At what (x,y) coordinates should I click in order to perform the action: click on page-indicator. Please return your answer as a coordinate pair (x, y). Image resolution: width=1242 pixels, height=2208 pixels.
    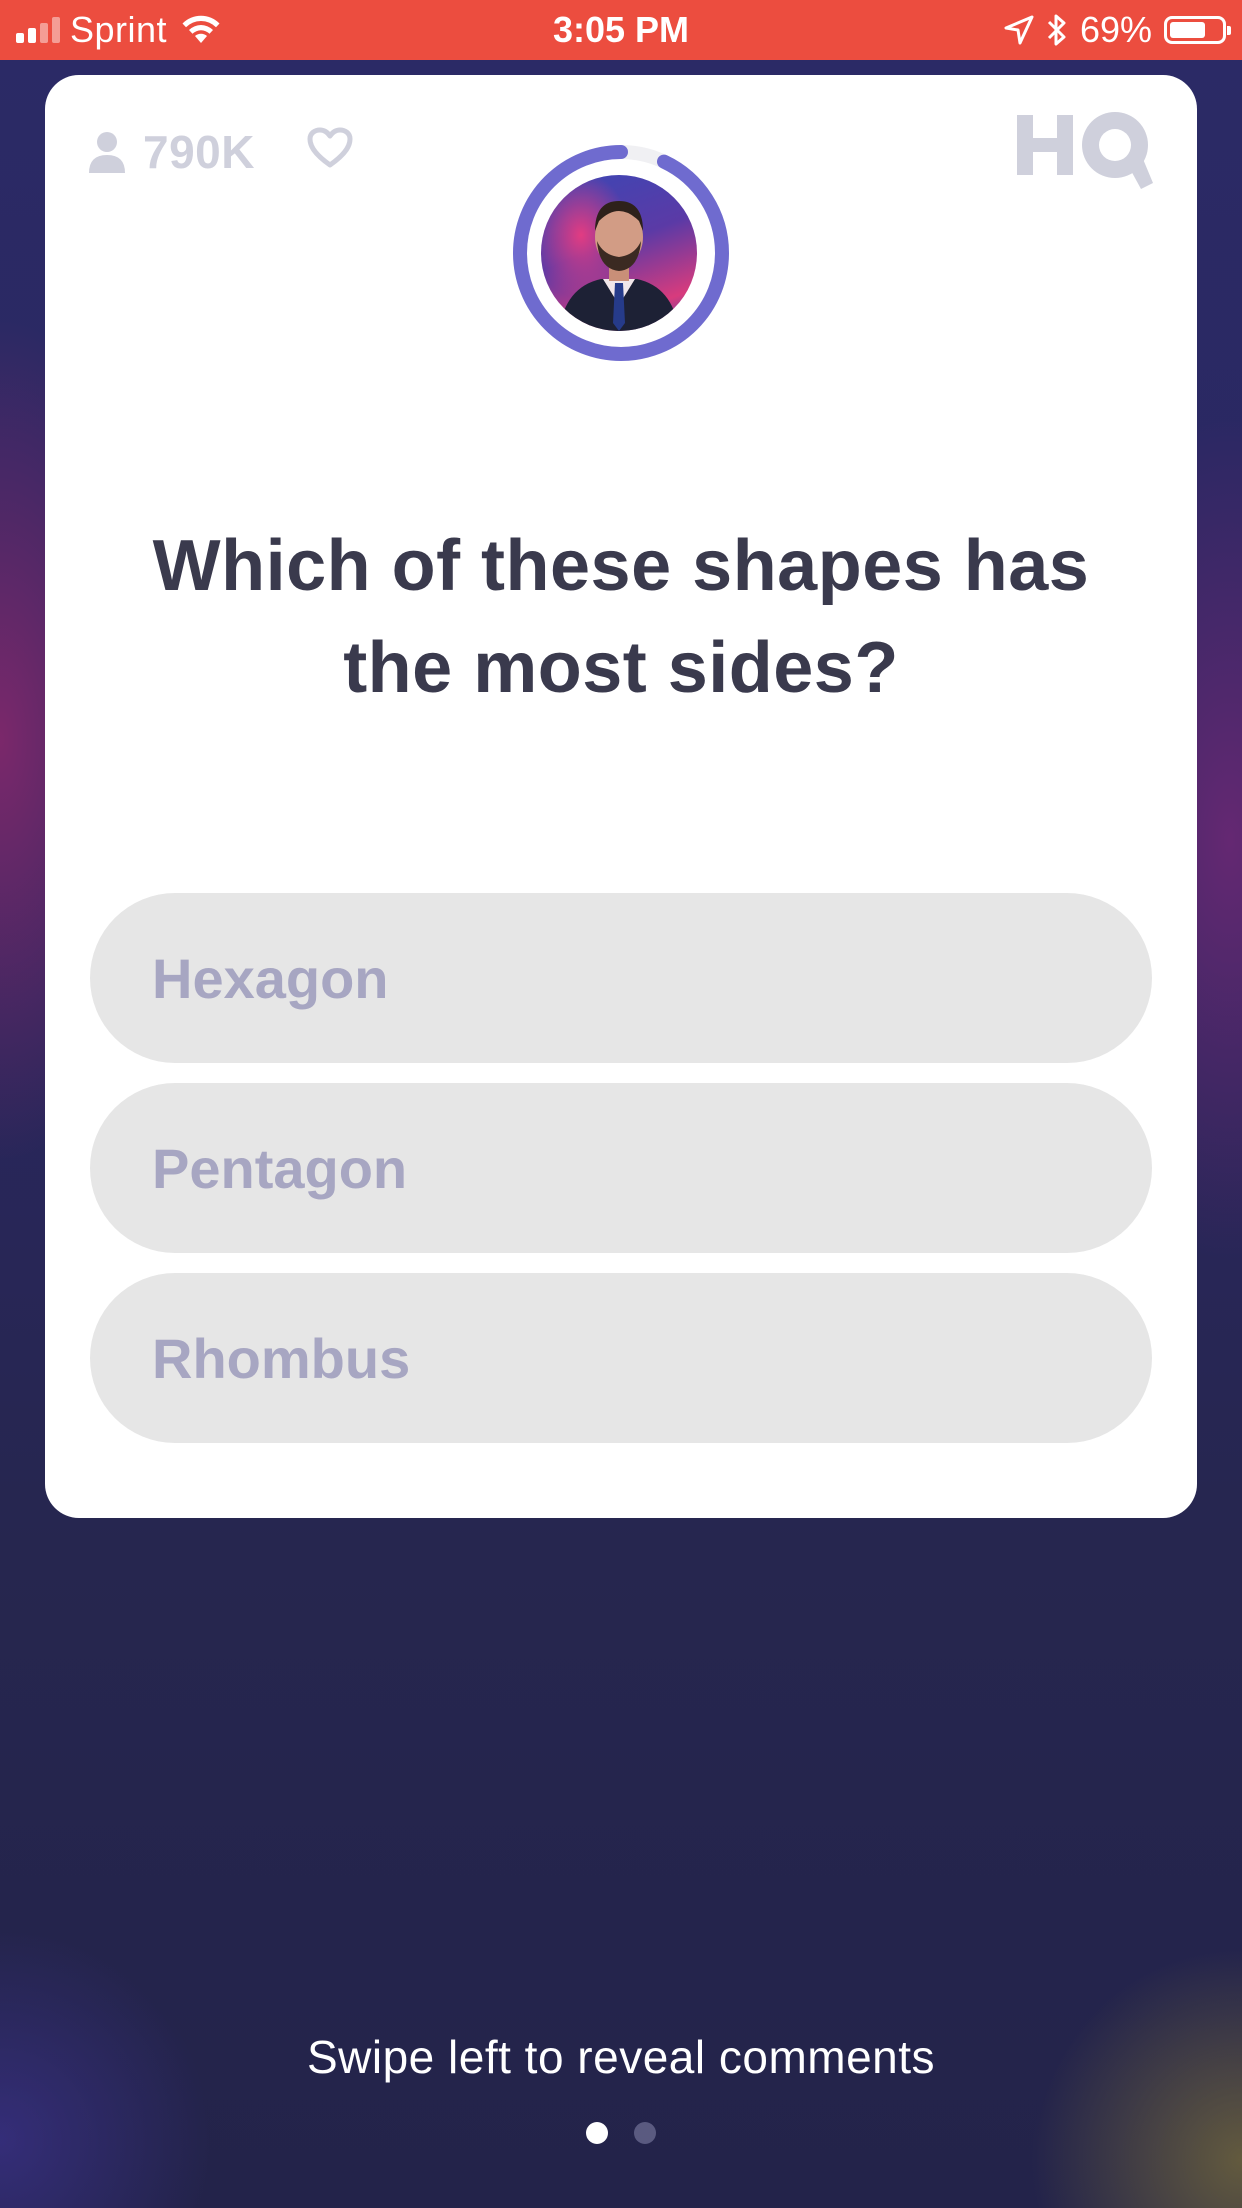
    Looking at the image, I should click on (621, 2133).